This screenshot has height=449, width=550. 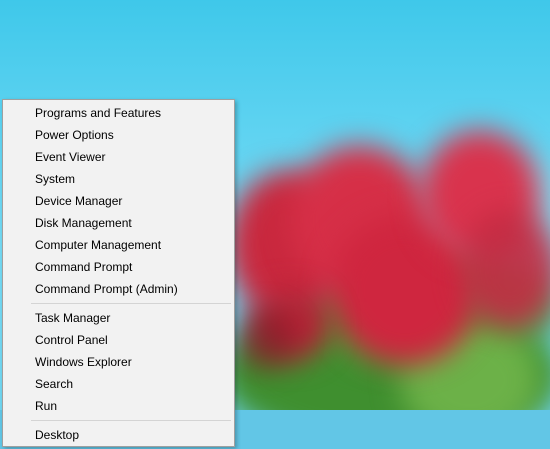 I want to click on menu-item-command-prompt: Command Prompt, so click(x=118, y=267).